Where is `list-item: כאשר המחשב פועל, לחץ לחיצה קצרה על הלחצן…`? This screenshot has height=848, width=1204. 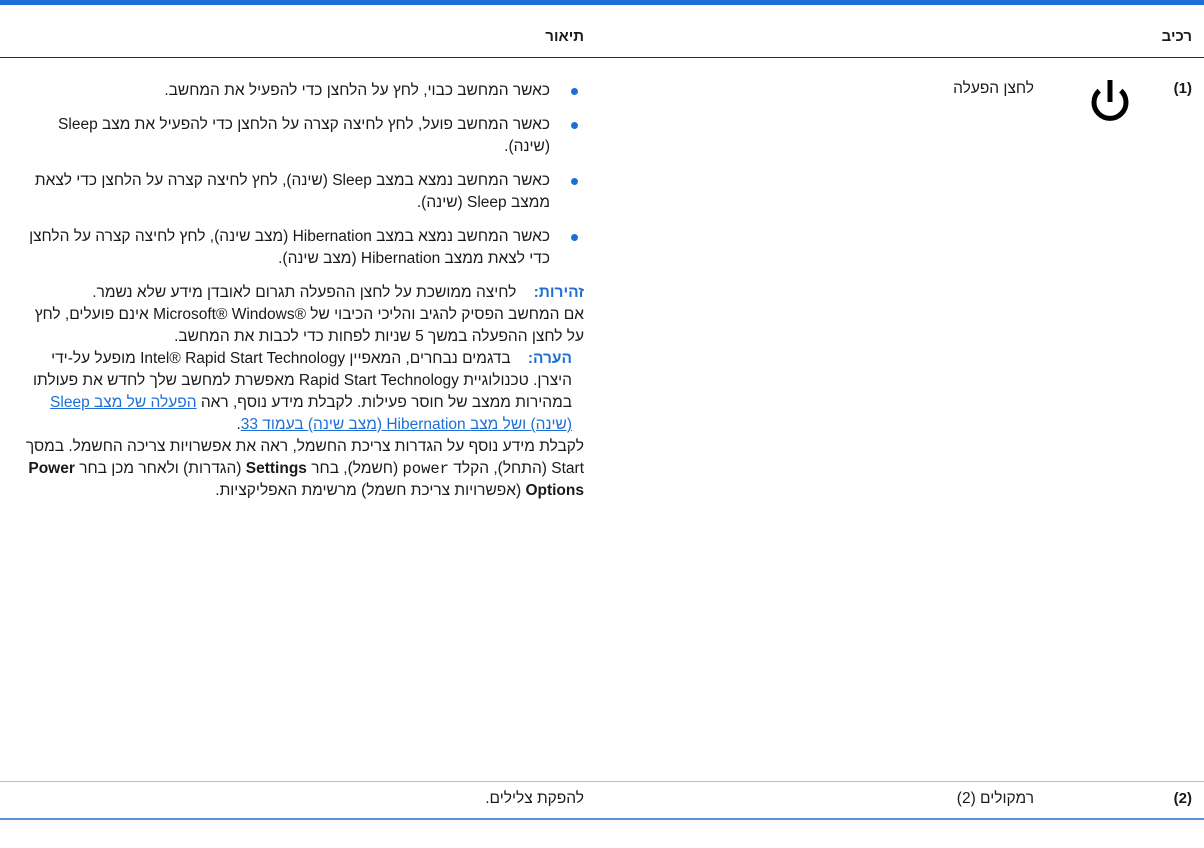 list-item: כאשר המחשב פועל, לחץ לחיצה קצרה על הלחצן… is located at coordinates (299, 136).